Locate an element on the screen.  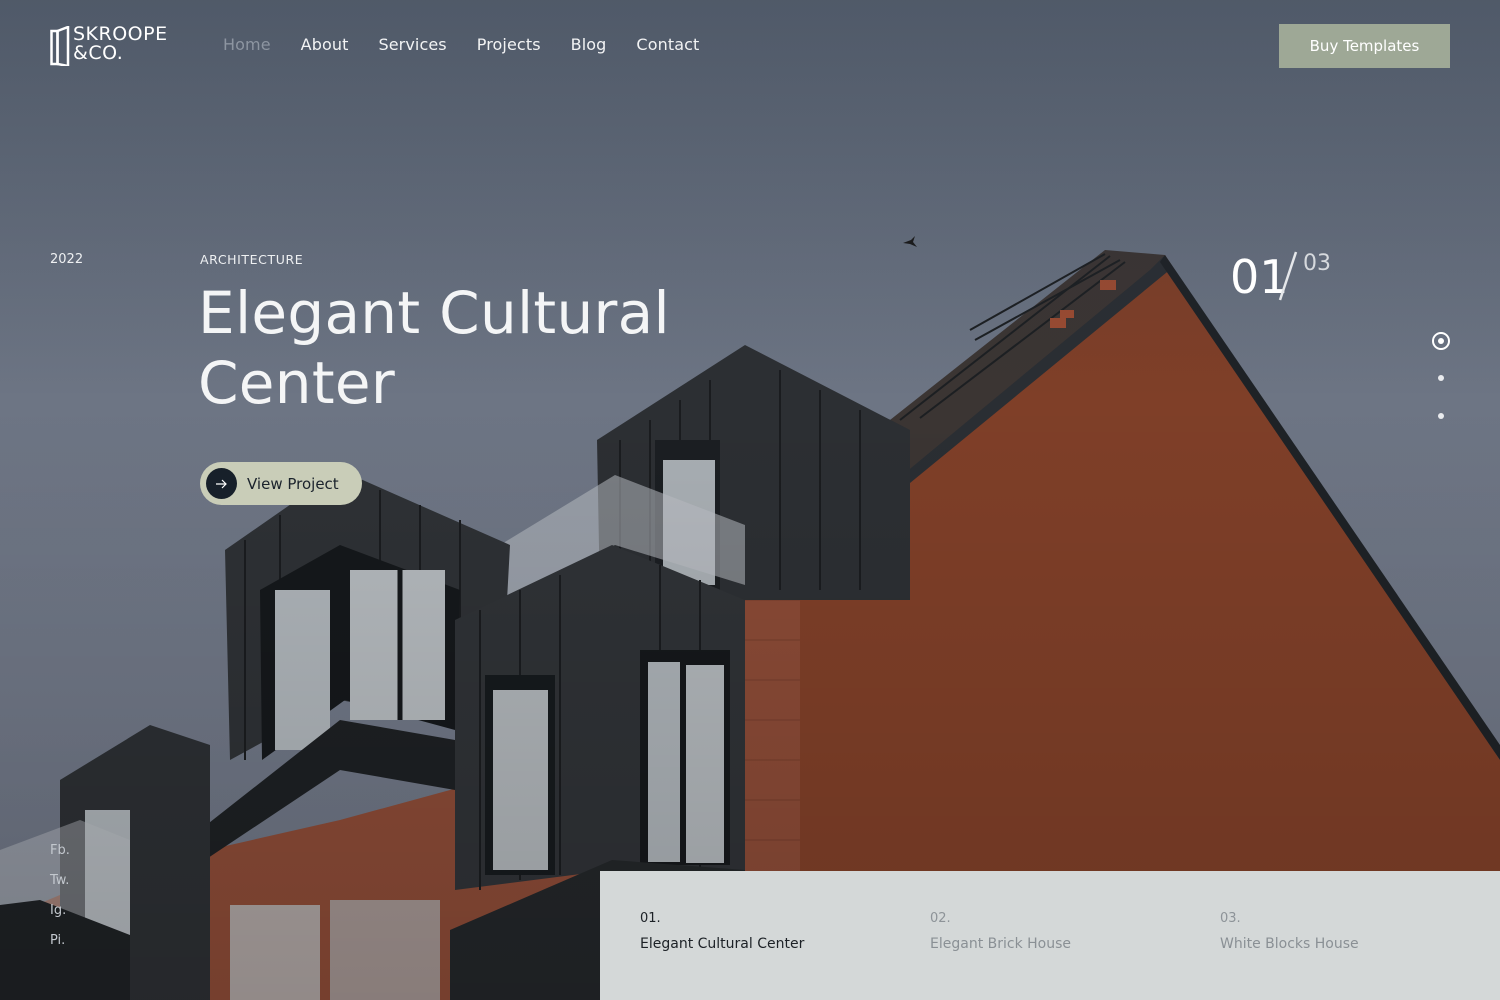
social-link-facebook: Fb. is located at coordinates (60, 857).